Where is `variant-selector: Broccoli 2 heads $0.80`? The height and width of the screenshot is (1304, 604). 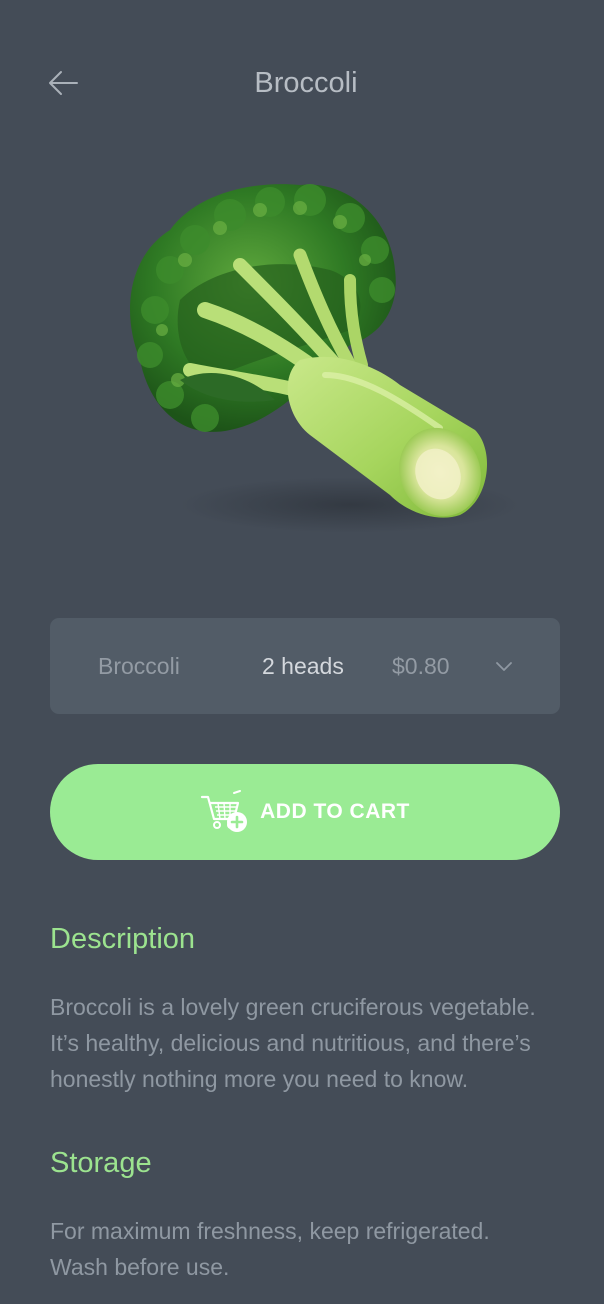 variant-selector: Broccoli 2 heads $0.80 is located at coordinates (305, 666).